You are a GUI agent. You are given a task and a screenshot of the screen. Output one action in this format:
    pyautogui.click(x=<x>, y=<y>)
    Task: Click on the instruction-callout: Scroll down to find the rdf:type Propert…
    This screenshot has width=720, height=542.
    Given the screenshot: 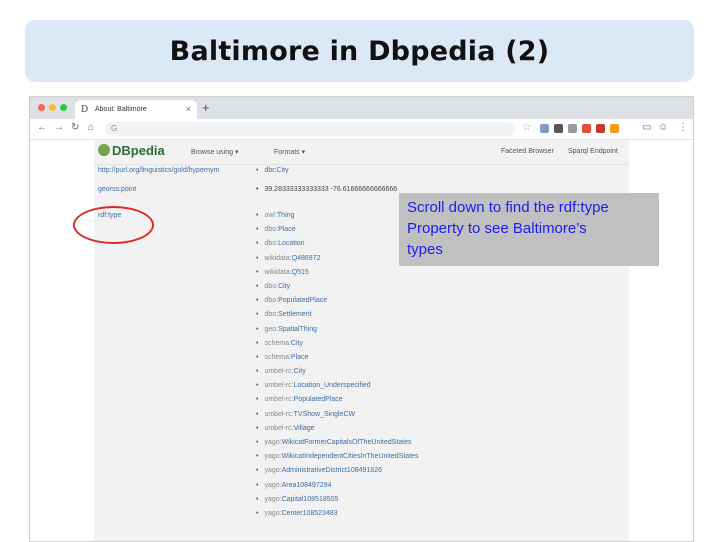 What is the action you would take?
    pyautogui.click(x=529, y=229)
    